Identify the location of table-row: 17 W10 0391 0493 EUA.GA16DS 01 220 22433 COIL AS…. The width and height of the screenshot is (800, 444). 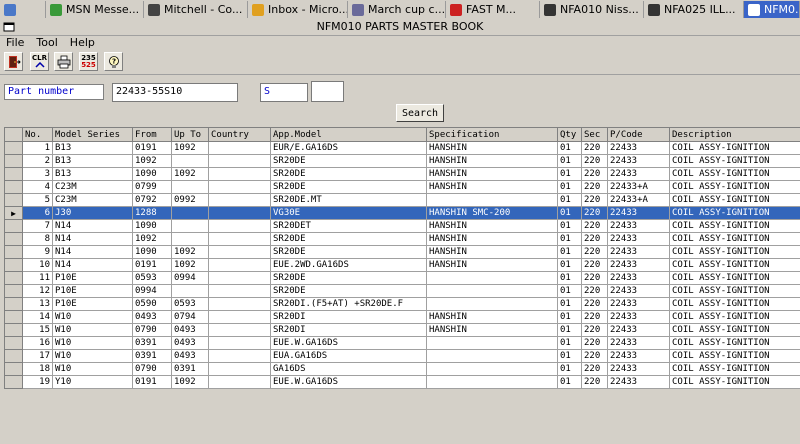
(402, 356).